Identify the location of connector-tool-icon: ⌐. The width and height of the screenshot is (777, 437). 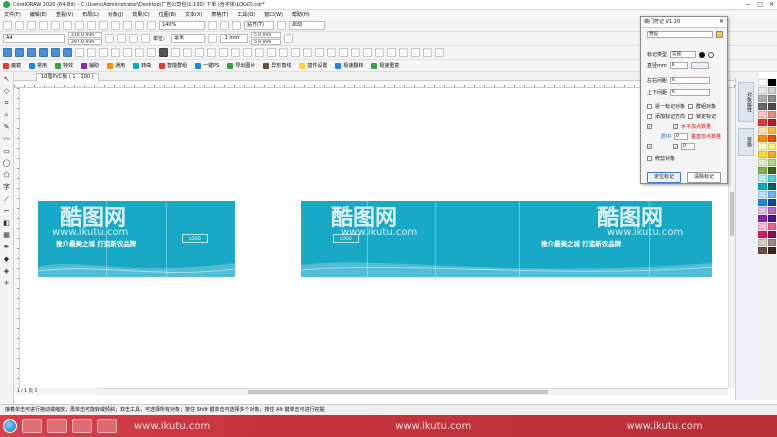
(7, 211).